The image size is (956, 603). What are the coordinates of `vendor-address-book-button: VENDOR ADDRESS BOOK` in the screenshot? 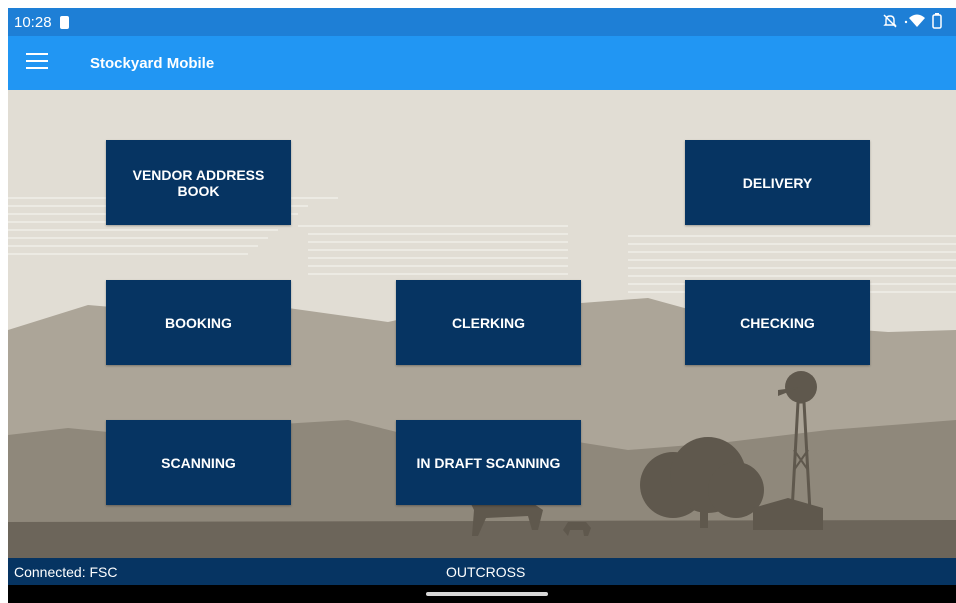 It's located at (198, 182).